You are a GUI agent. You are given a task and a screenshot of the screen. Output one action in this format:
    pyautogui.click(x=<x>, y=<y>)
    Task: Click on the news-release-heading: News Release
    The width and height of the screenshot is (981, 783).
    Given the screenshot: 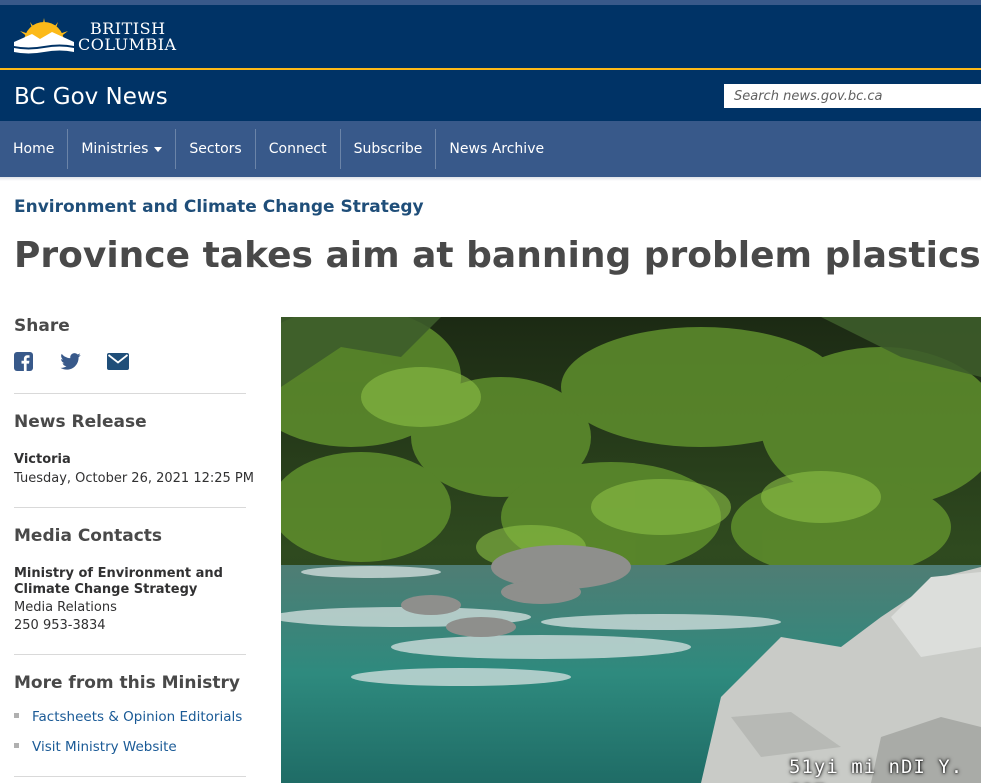 What is the action you would take?
    pyautogui.click(x=80, y=422)
    